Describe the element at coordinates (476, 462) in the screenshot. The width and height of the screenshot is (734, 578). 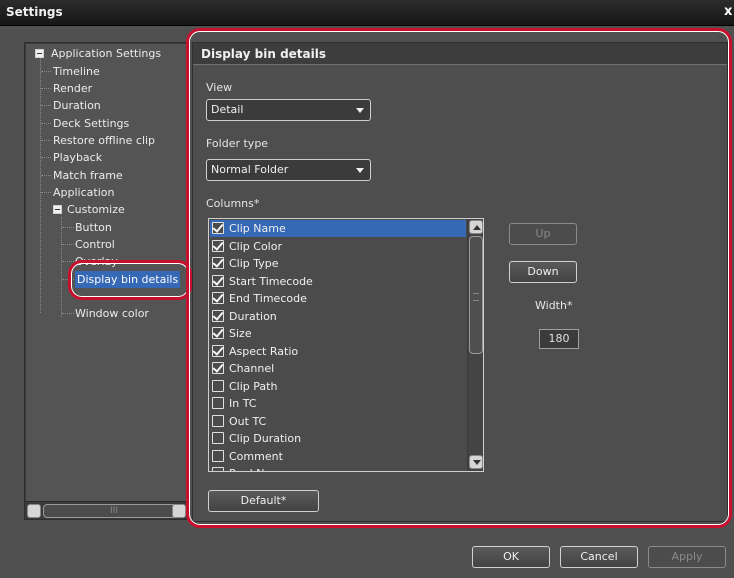
I see `scroll-down-icon` at that location.